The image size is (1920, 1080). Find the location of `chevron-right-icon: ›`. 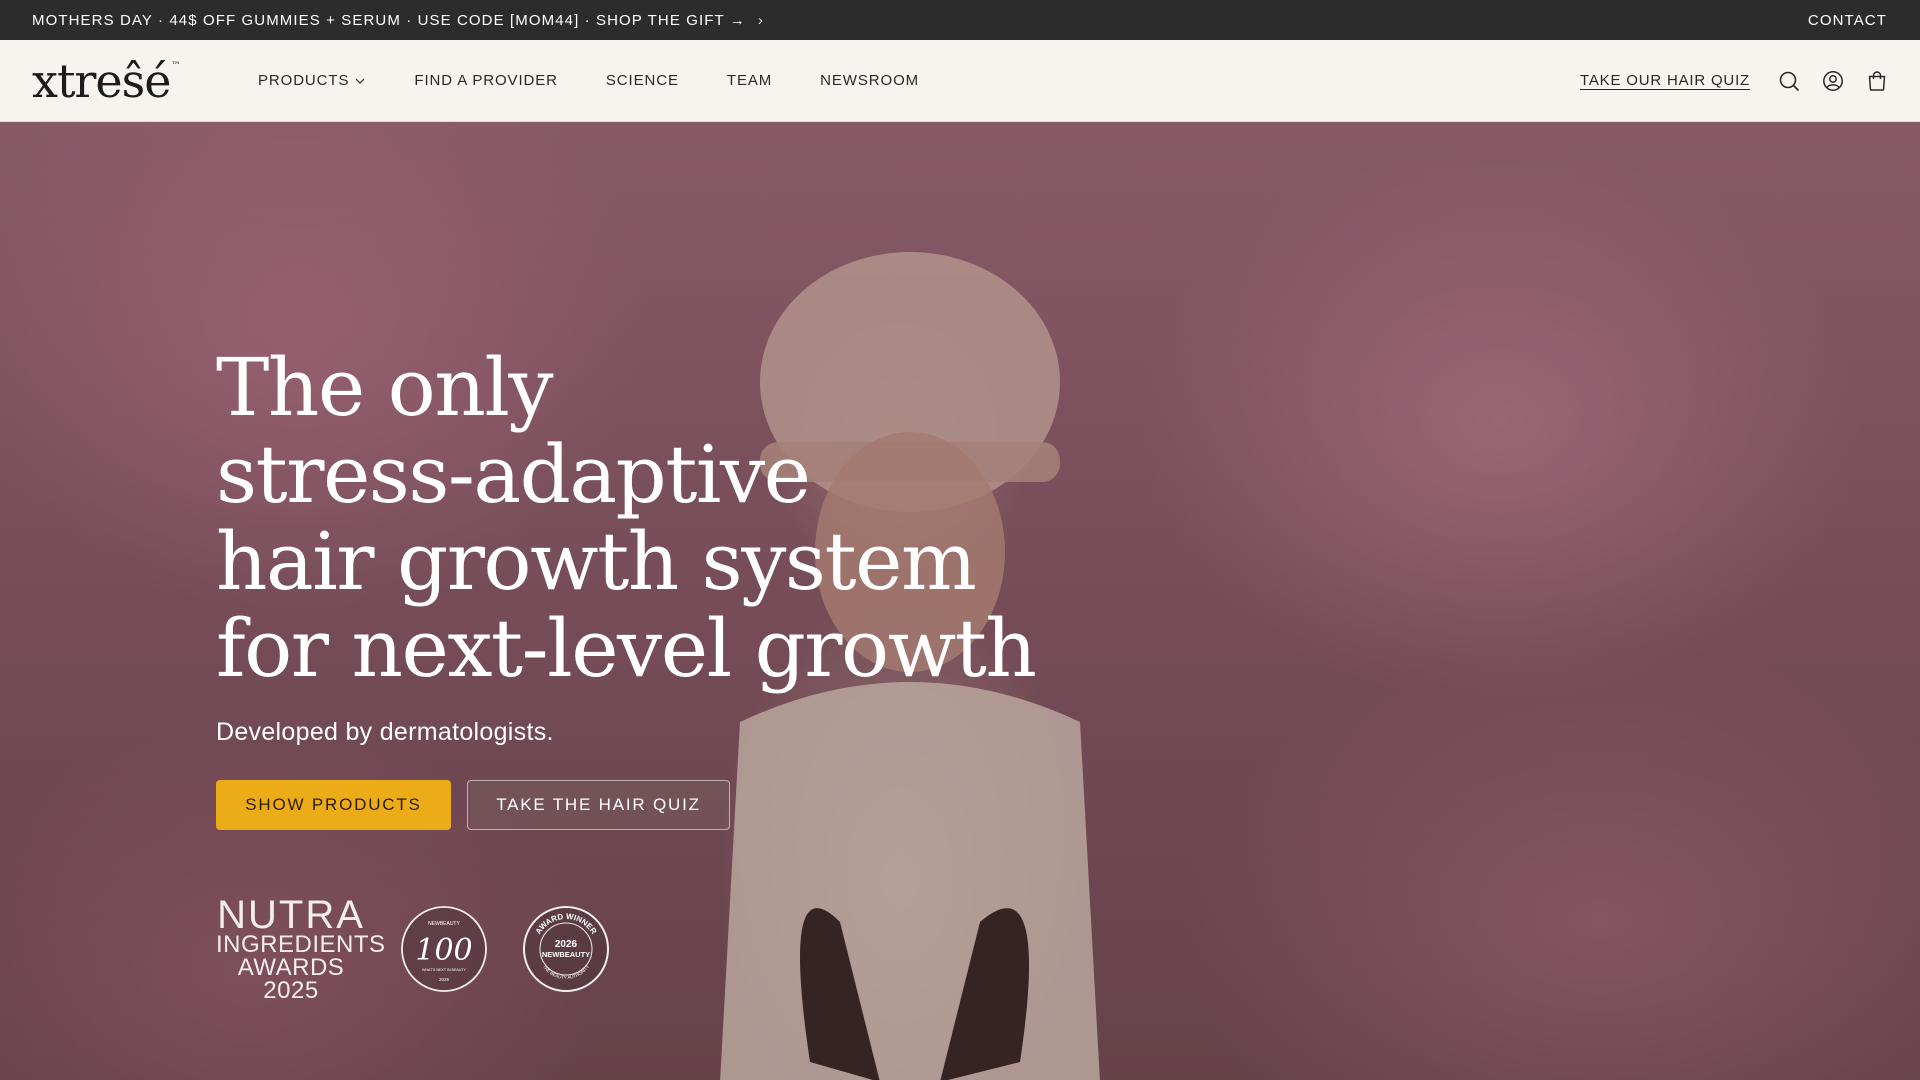

chevron-right-icon: › is located at coordinates (760, 20).